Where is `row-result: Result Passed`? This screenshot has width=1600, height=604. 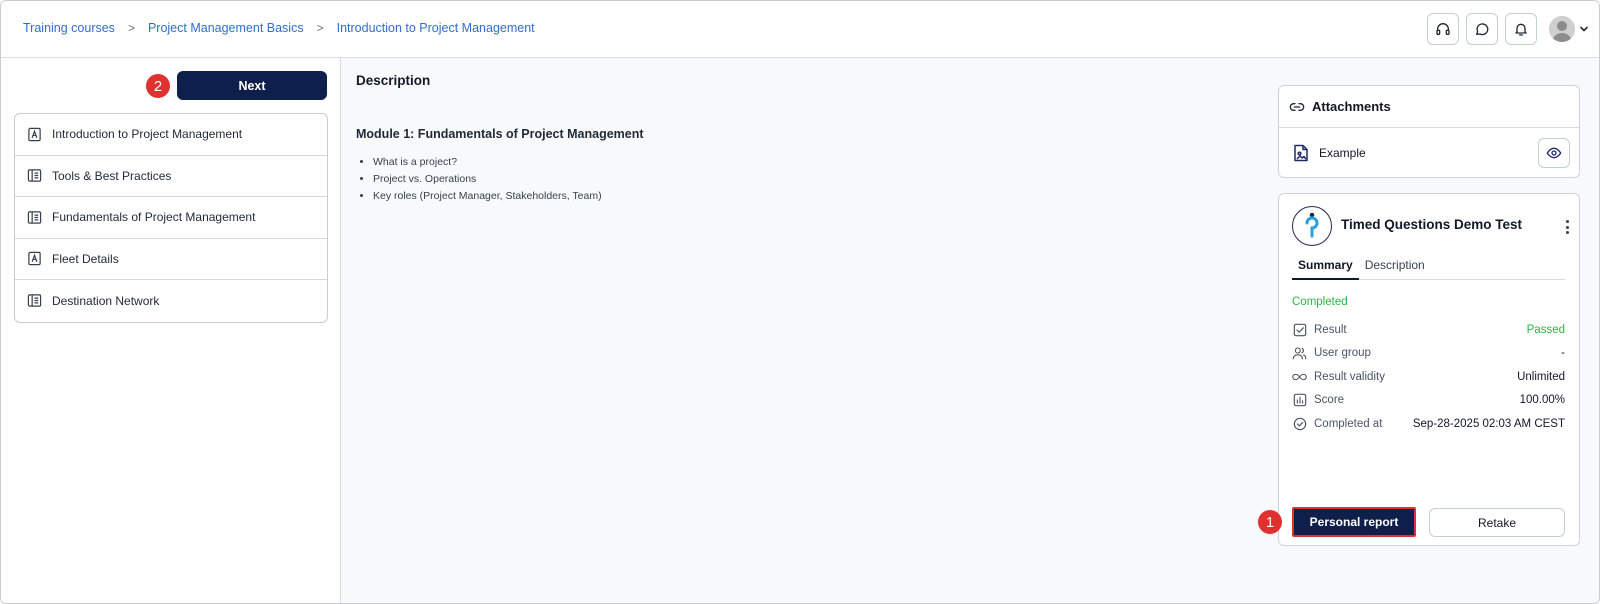 row-result: Result Passed is located at coordinates (1428, 330).